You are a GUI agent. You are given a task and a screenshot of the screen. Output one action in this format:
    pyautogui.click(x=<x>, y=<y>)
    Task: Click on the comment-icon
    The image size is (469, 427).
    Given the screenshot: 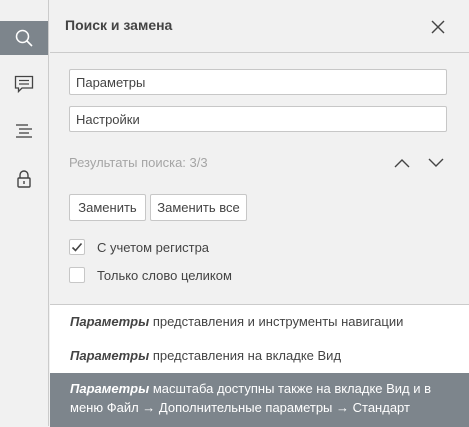 What is the action you would take?
    pyautogui.click(x=24, y=84)
    